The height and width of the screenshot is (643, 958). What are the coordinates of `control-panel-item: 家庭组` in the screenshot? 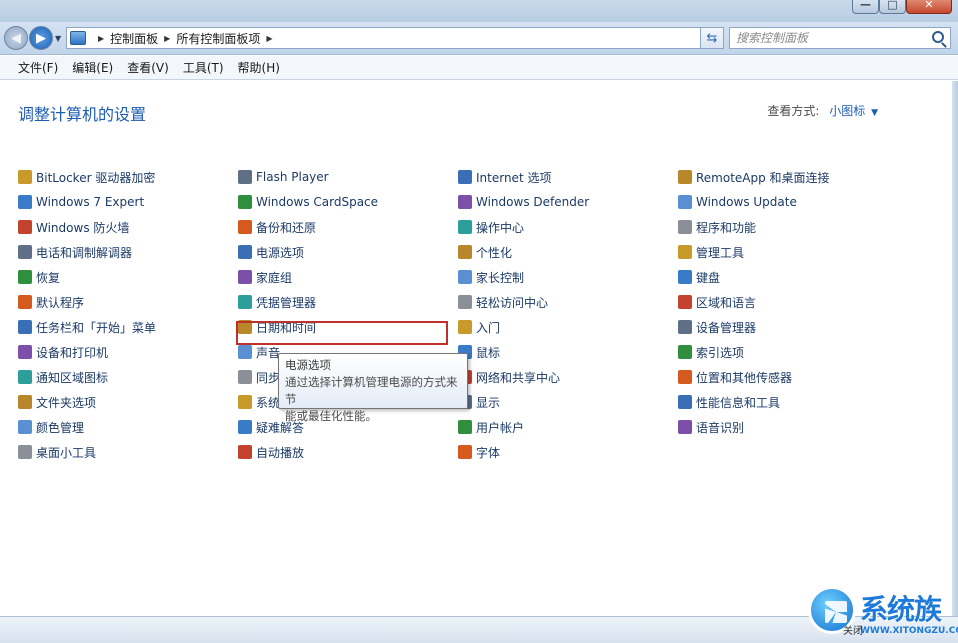 It's located at (265, 277).